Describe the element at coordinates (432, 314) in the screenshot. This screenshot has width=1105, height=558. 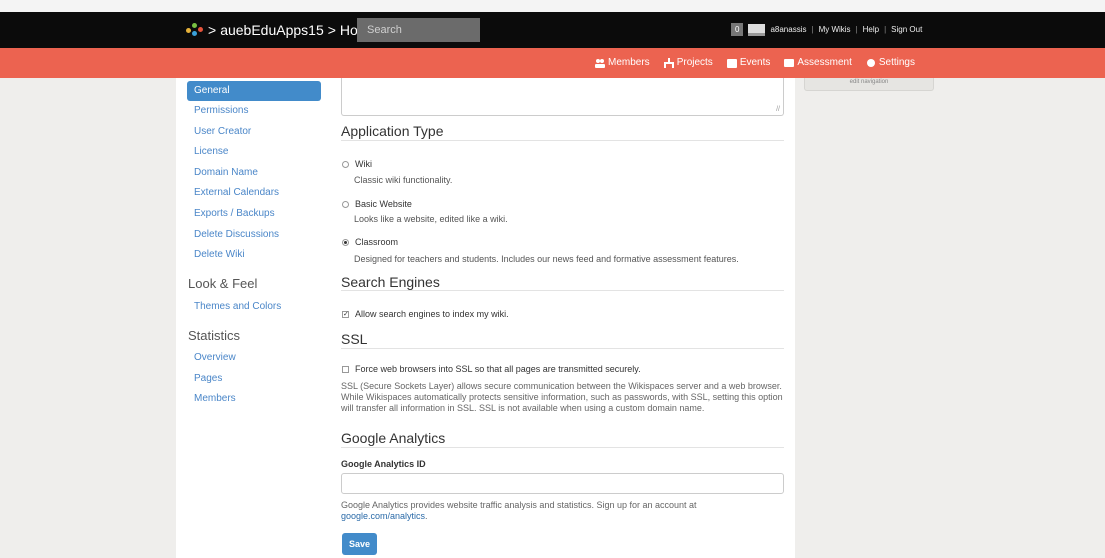
I see `search-engines-label: Allow search engines to index my wiki.` at that location.